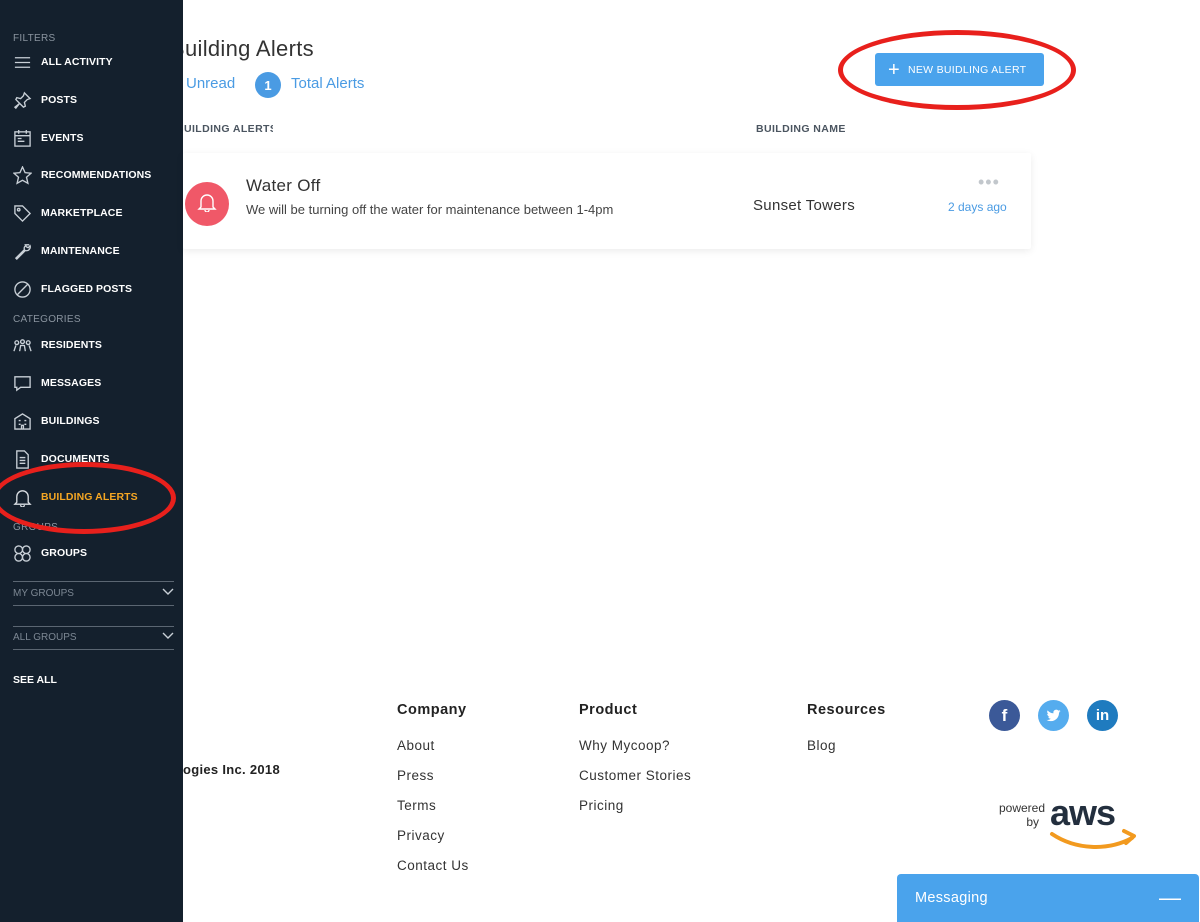  Describe the element at coordinates (1048, 898) in the screenshot. I see `messaging-widget: Messaging —` at that location.